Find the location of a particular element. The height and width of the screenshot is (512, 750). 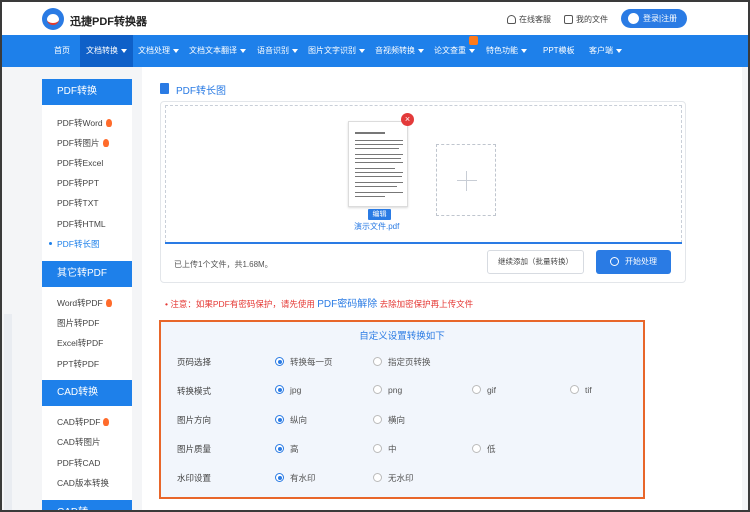

sidebar-item-label: PDF转长图 is located at coordinates (78, 244).